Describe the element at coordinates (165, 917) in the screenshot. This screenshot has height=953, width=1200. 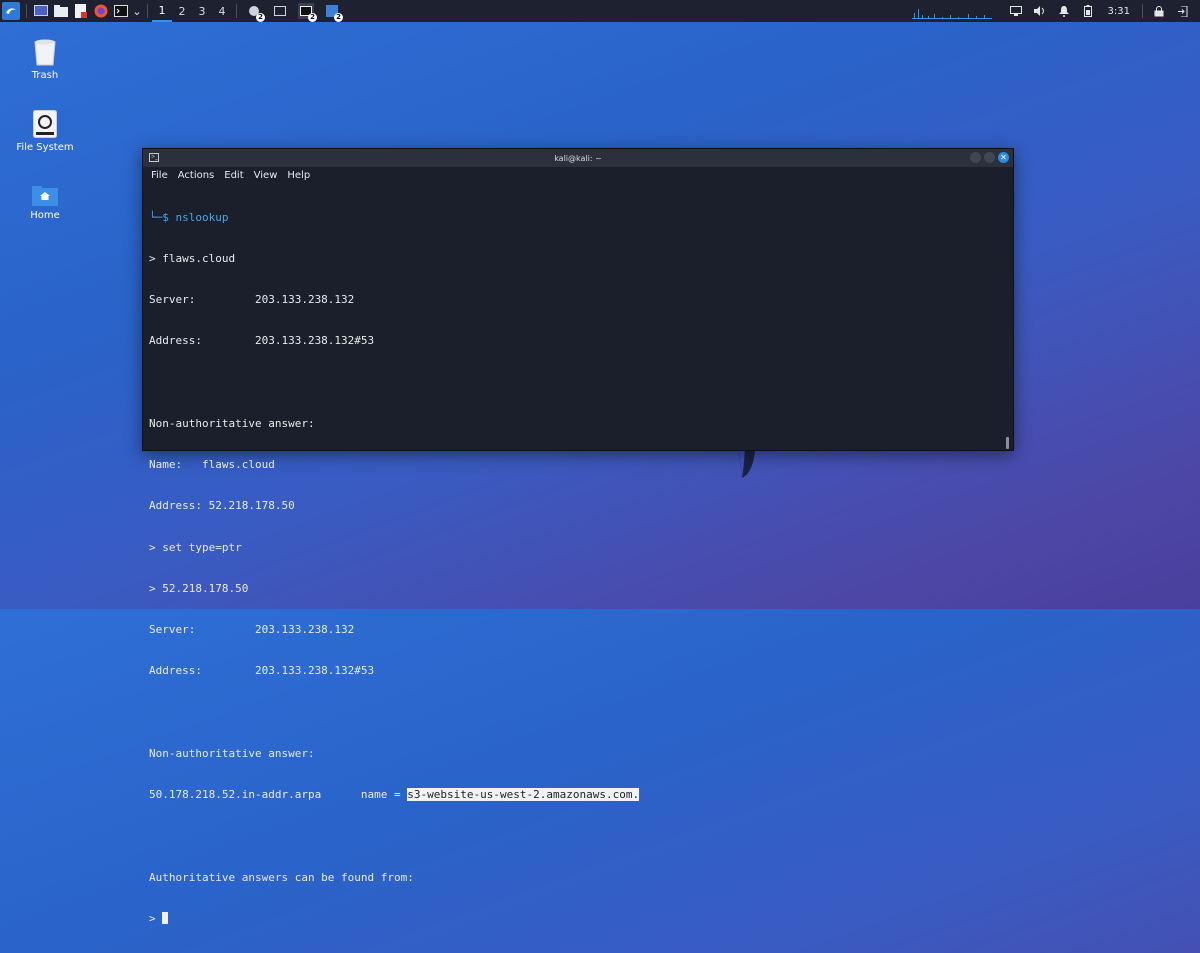
I see `text-cursor` at that location.